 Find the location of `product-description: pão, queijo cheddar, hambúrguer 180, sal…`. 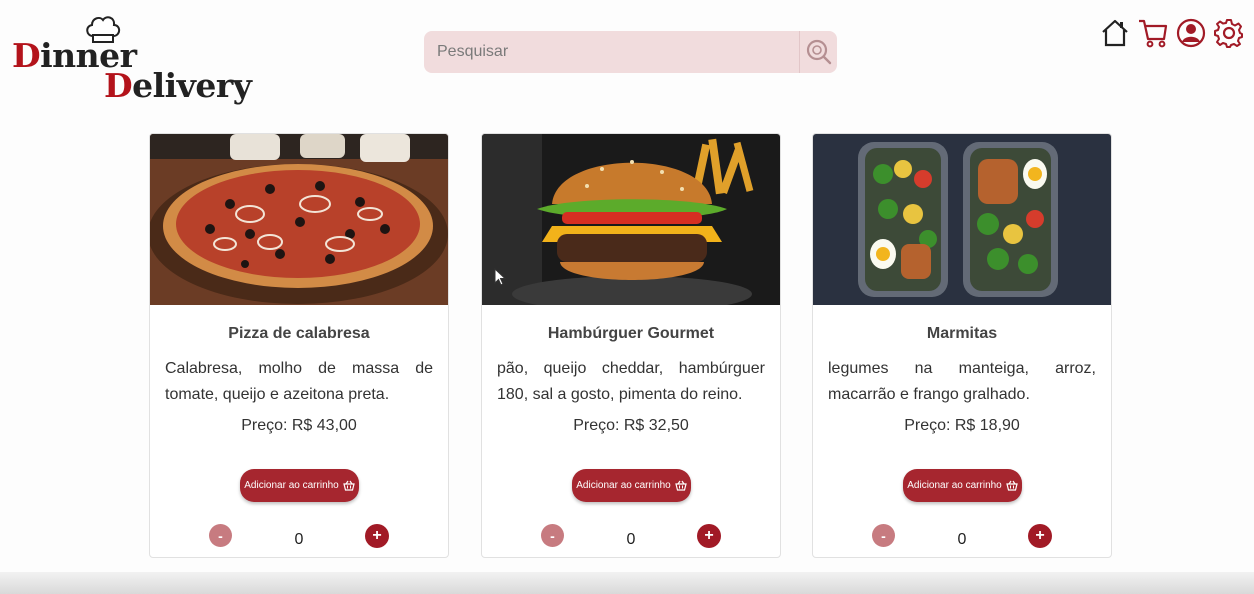

product-description: pão, queijo cheddar, hambúrguer 180, sal… is located at coordinates (631, 381).